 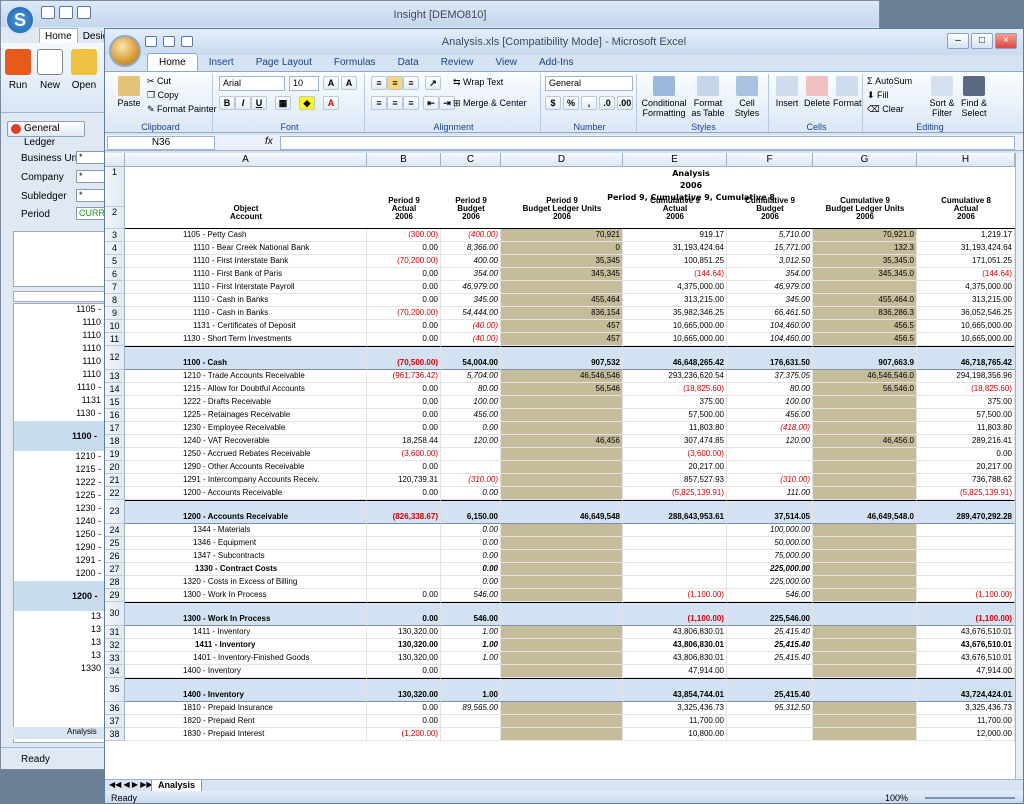 What do you see at coordinates (404, 248) in the screenshot?
I see `cell-b-4: 0.00` at bounding box center [404, 248].